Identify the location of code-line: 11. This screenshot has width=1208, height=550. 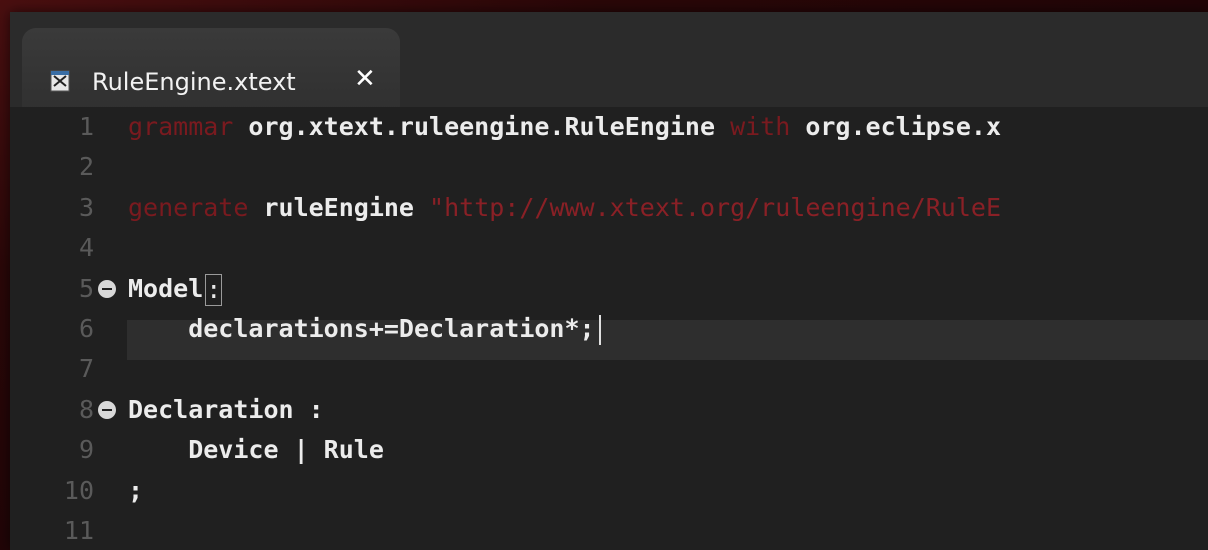
(609, 530).